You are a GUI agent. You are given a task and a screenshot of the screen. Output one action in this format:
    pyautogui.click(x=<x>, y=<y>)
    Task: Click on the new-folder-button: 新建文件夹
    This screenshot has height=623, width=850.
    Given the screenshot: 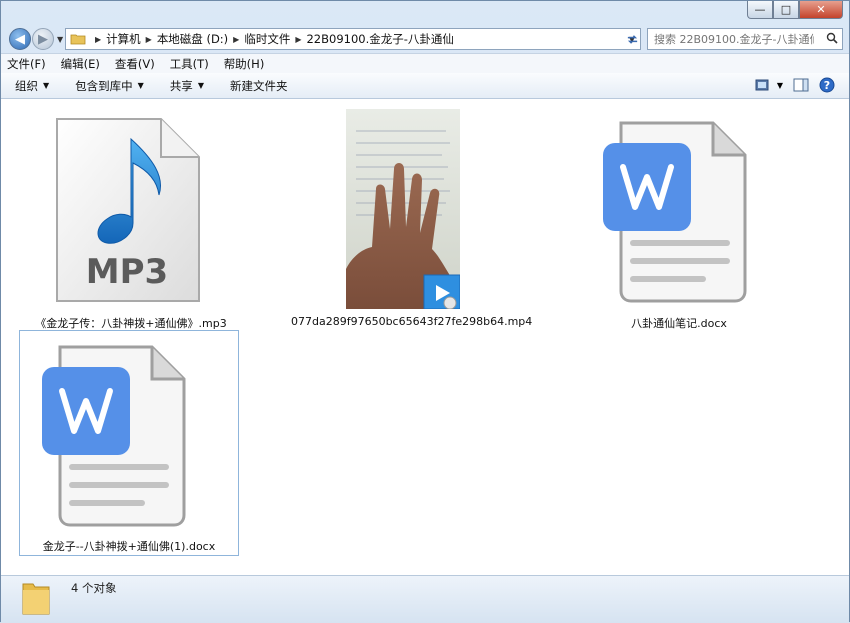 What is the action you would take?
    pyautogui.click(x=259, y=86)
    